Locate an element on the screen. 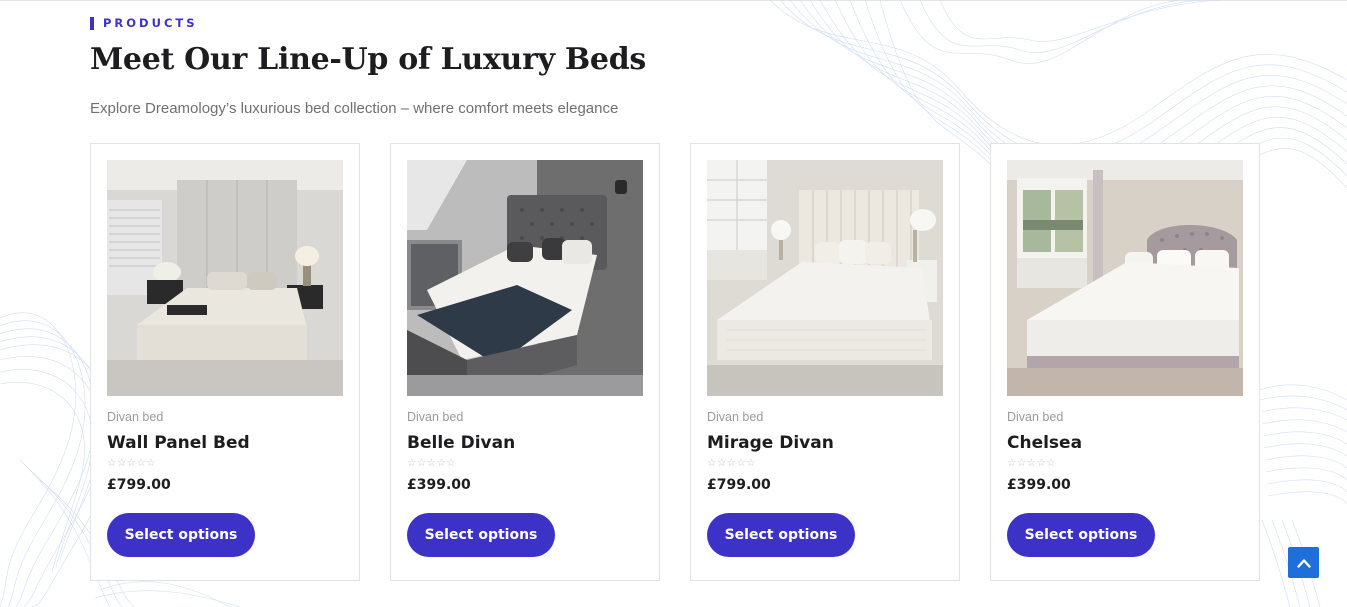  top-divider is located at coordinates (673, 0).